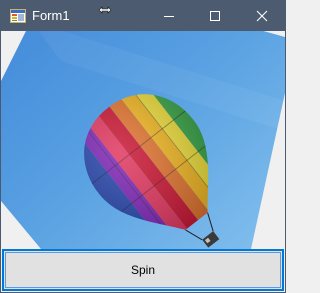 Image resolution: width=320 pixels, height=293 pixels. I want to click on title-bar: Form1, so click(143, 16).